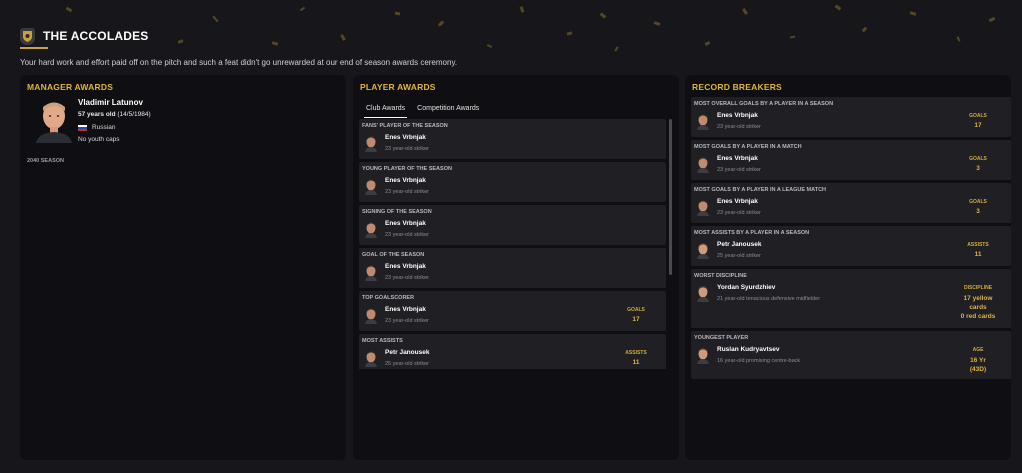  Describe the element at coordinates (670, 197) in the screenshot. I see `awards-scrollbar` at that location.